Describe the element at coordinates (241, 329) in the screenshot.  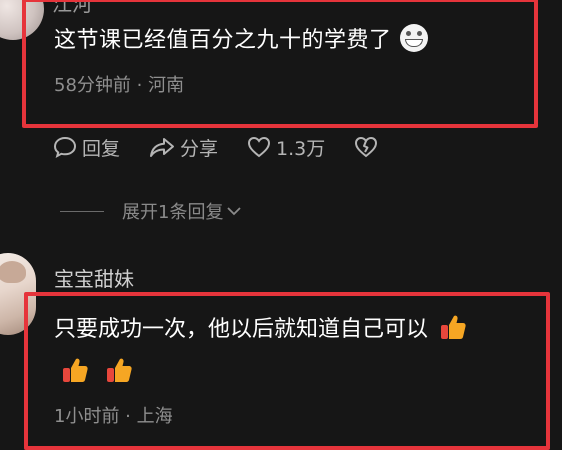
I see `comment-text-content: 只要成功一次，他以后就知道自己可以` at that location.